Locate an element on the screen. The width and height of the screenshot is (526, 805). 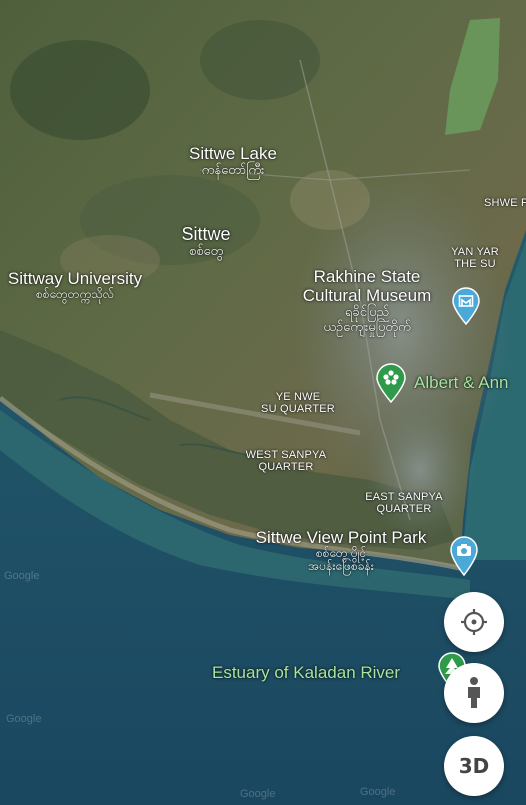
my-location-button is located at coordinates (474, 622).